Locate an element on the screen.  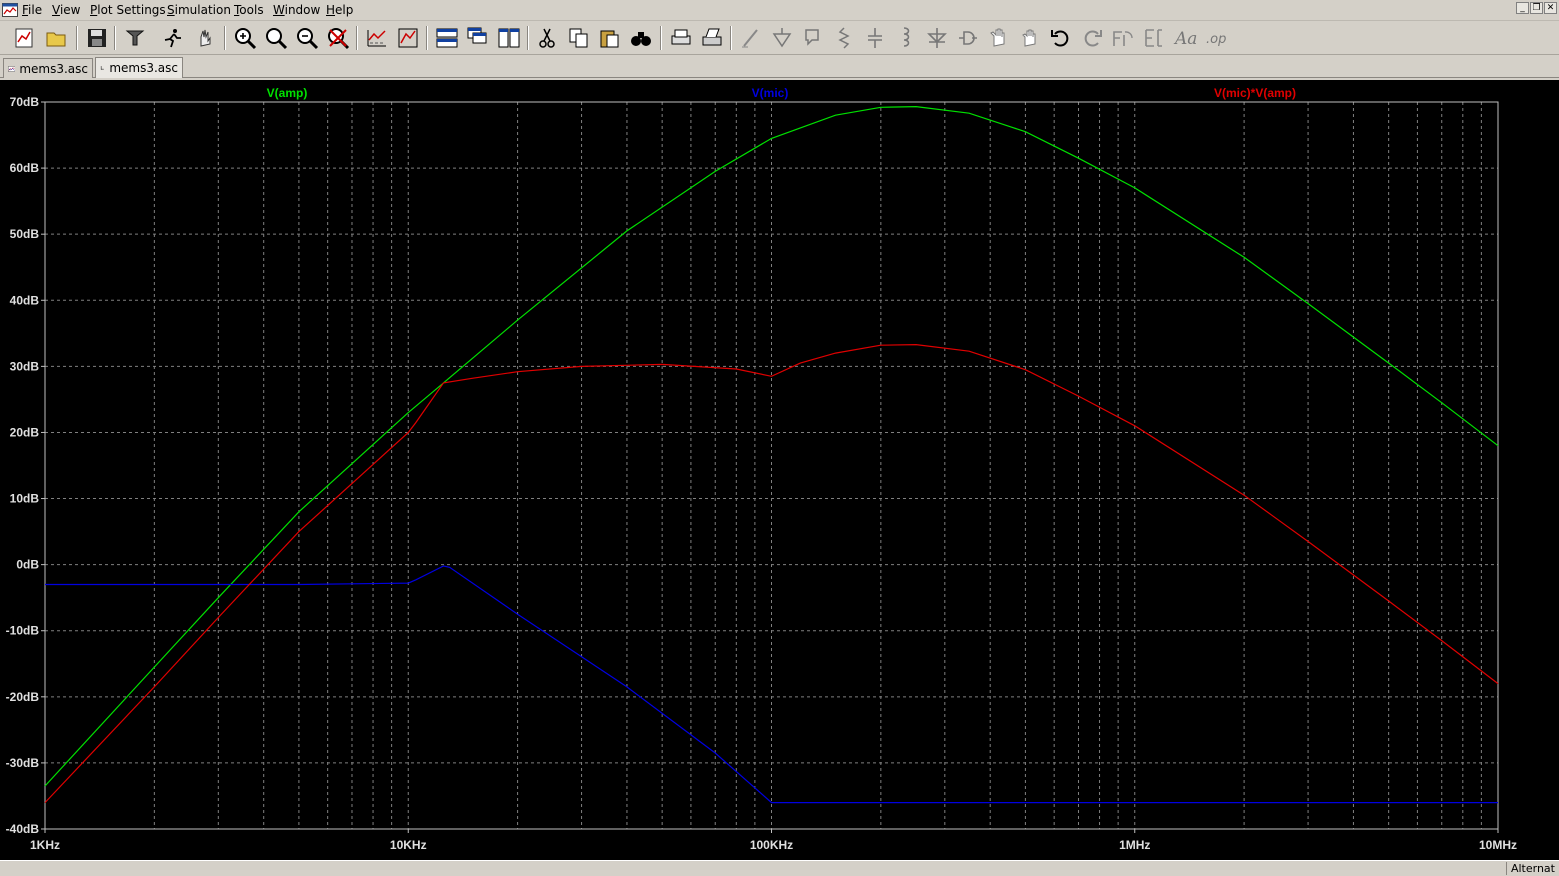
svg-text: Aa is located at coordinates (1185, 39).